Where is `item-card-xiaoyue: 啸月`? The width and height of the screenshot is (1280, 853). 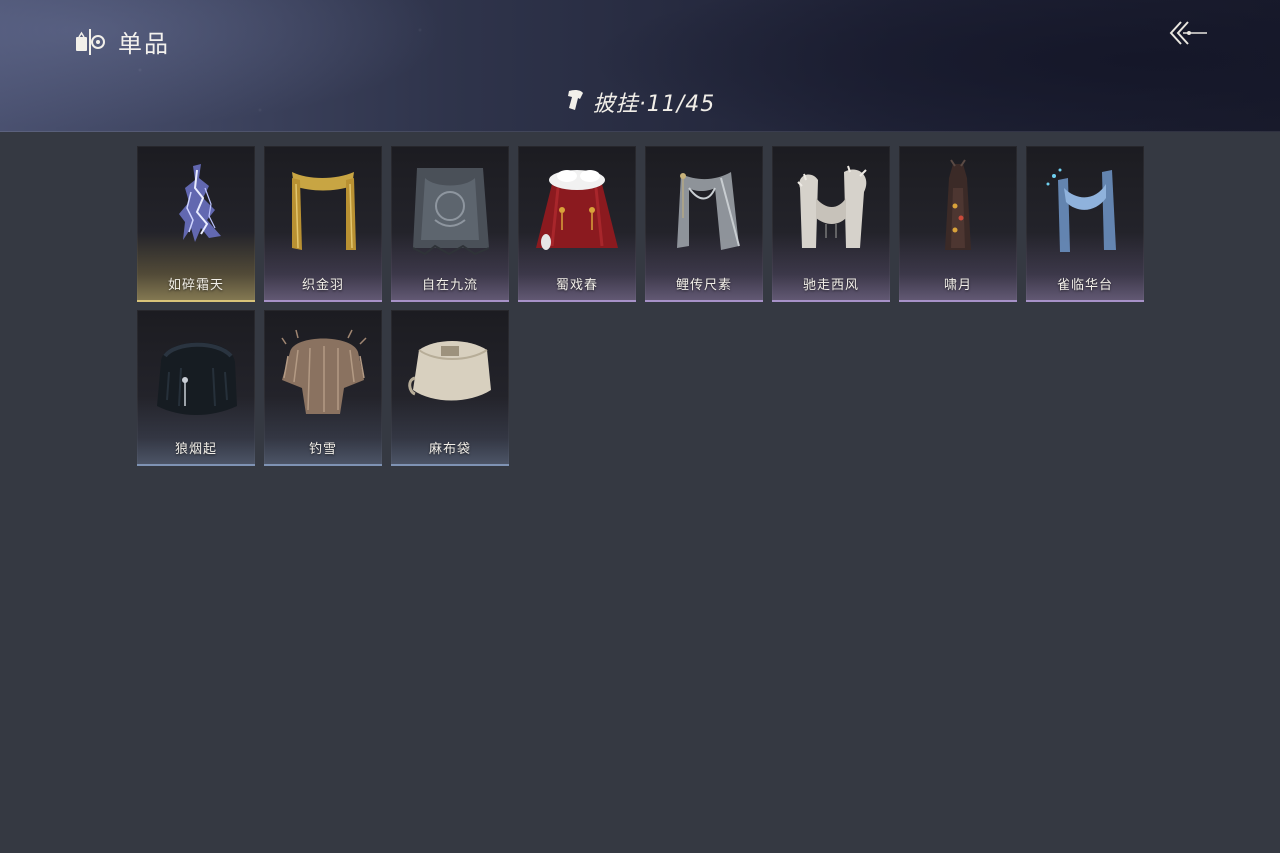 item-card-xiaoyue: 啸月 is located at coordinates (958, 224).